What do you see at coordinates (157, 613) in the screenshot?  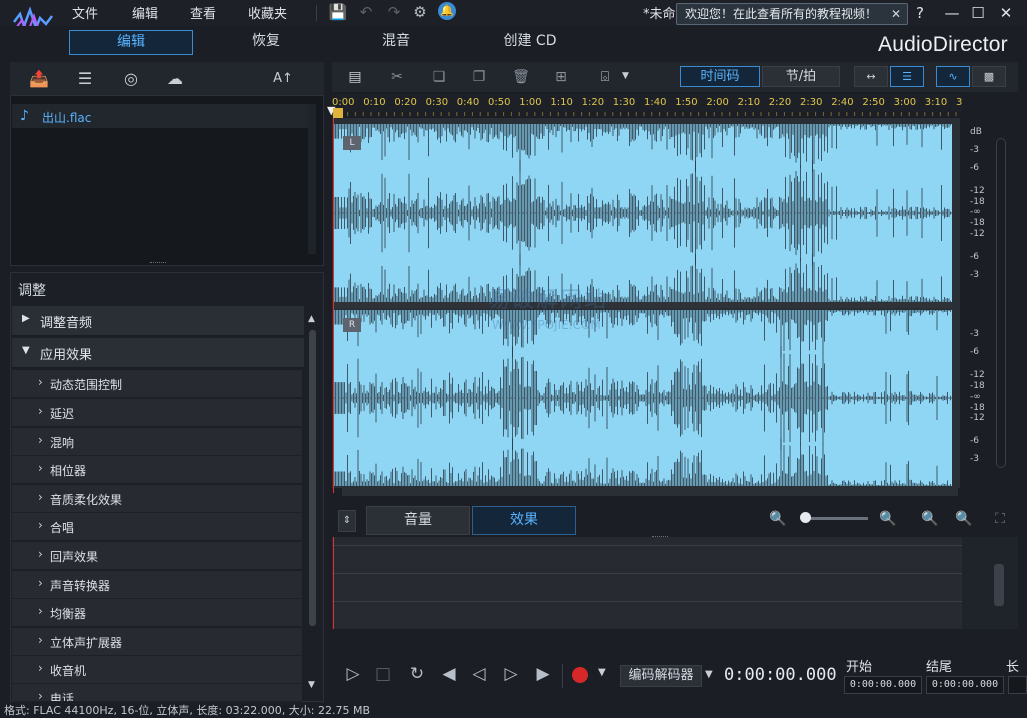 I see `effect-item: › 均衡器` at bounding box center [157, 613].